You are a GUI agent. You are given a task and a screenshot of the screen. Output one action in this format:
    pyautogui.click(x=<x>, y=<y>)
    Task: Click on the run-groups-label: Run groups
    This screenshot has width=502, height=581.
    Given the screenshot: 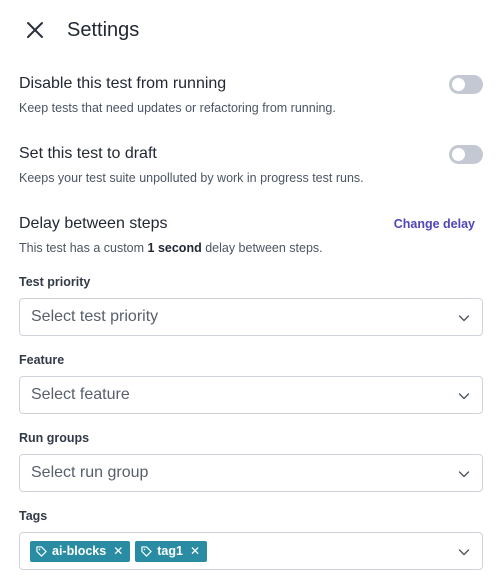 What is the action you would take?
    pyautogui.click(x=54, y=438)
    